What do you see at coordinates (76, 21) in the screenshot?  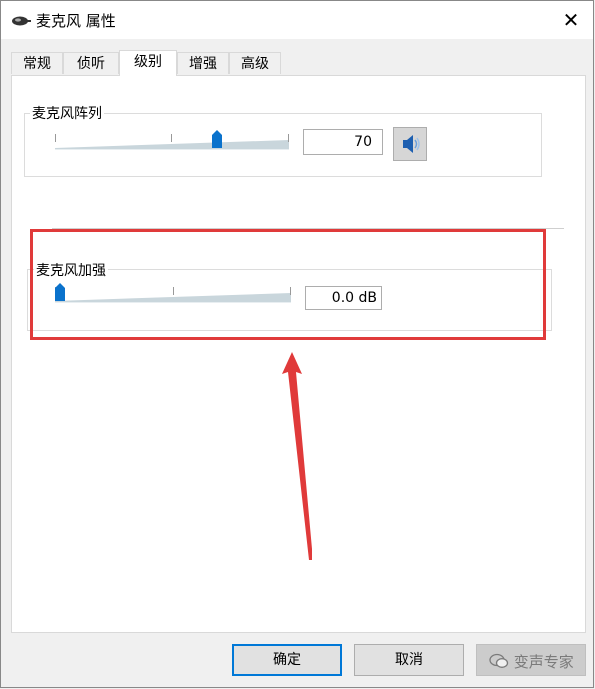 I see `window-title: 麦克风 属性` at bounding box center [76, 21].